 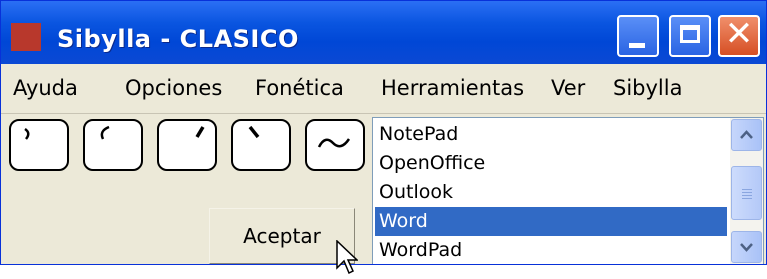 I want to click on menu-ayuda: Ayuda, so click(x=45, y=88).